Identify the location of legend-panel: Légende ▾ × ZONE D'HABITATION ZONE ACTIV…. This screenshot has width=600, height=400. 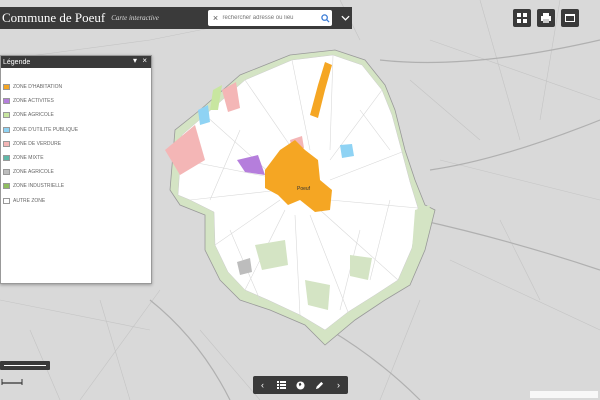
(76, 169).